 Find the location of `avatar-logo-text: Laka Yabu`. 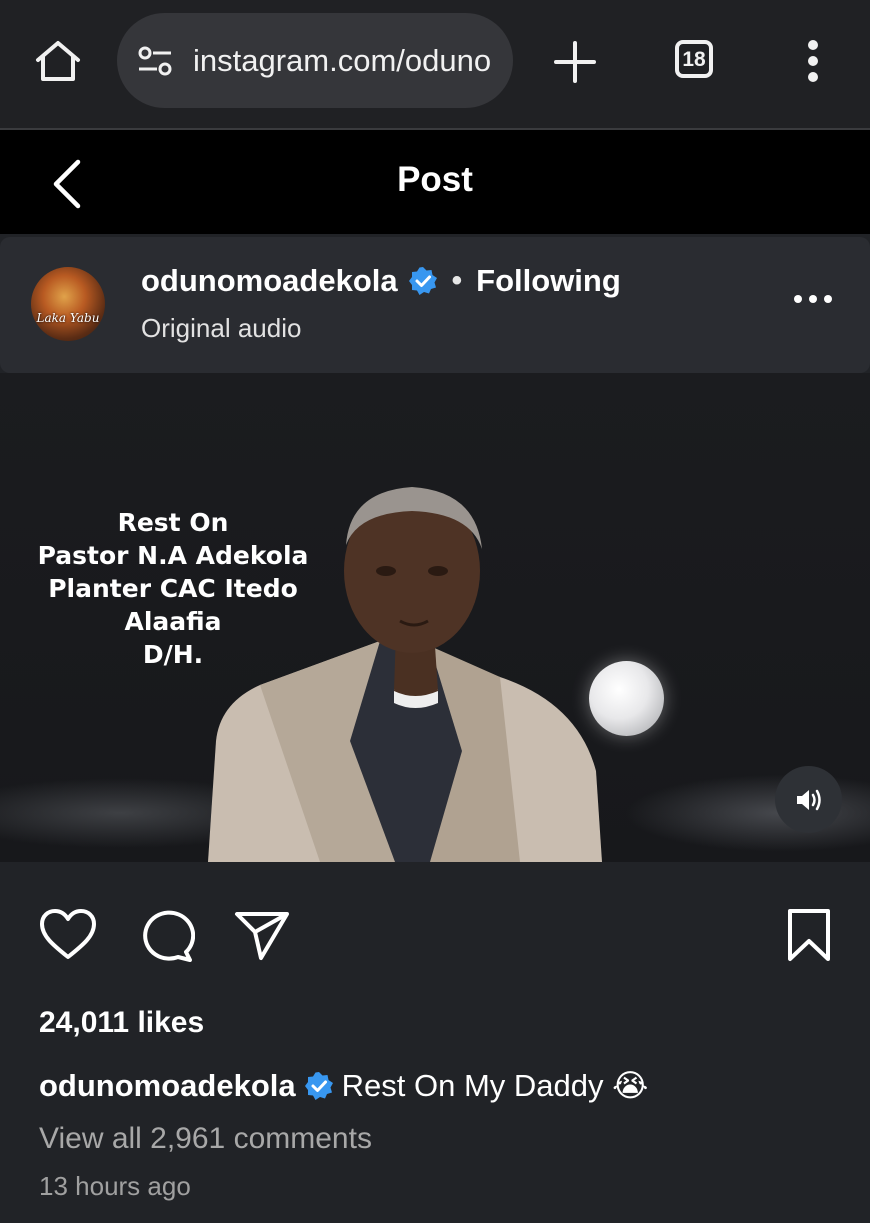

avatar-logo-text: Laka Yabu is located at coordinates (68, 318).